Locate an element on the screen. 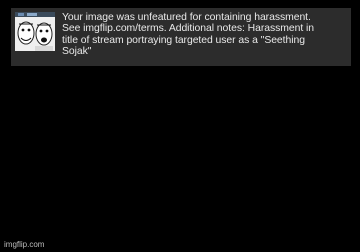 This screenshot has width=360, height=252. soyjak-meme-thumbnail-icon is located at coordinates (35, 31).